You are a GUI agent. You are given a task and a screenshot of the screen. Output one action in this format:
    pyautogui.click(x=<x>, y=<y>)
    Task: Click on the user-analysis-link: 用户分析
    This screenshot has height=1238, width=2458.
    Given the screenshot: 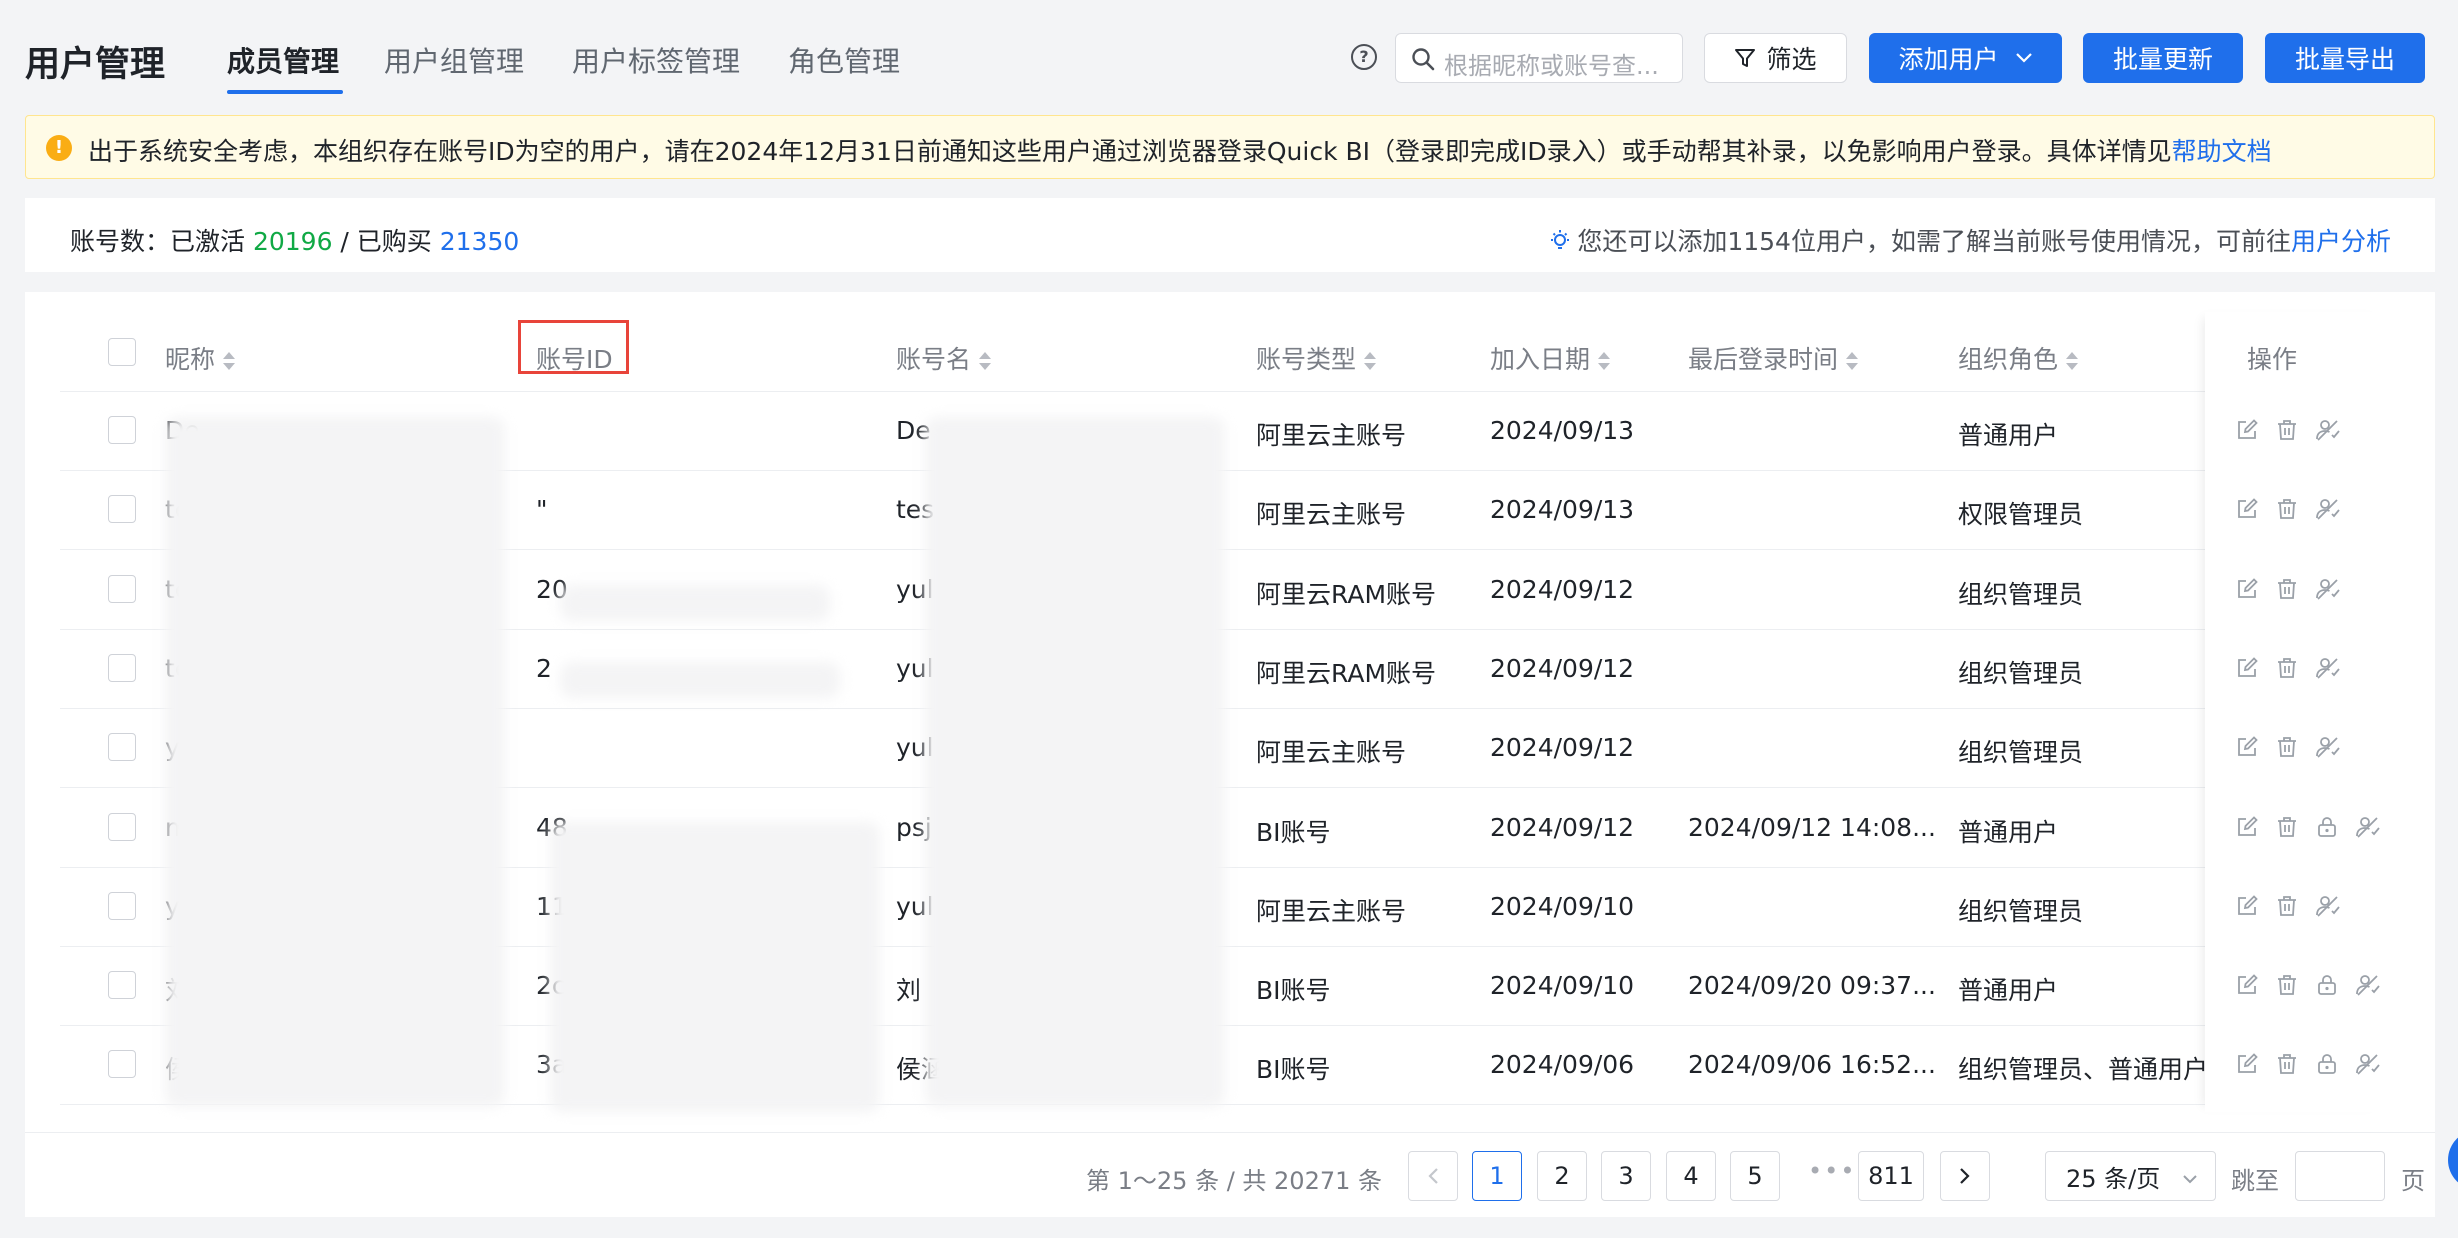 What is the action you would take?
    pyautogui.click(x=2341, y=241)
    